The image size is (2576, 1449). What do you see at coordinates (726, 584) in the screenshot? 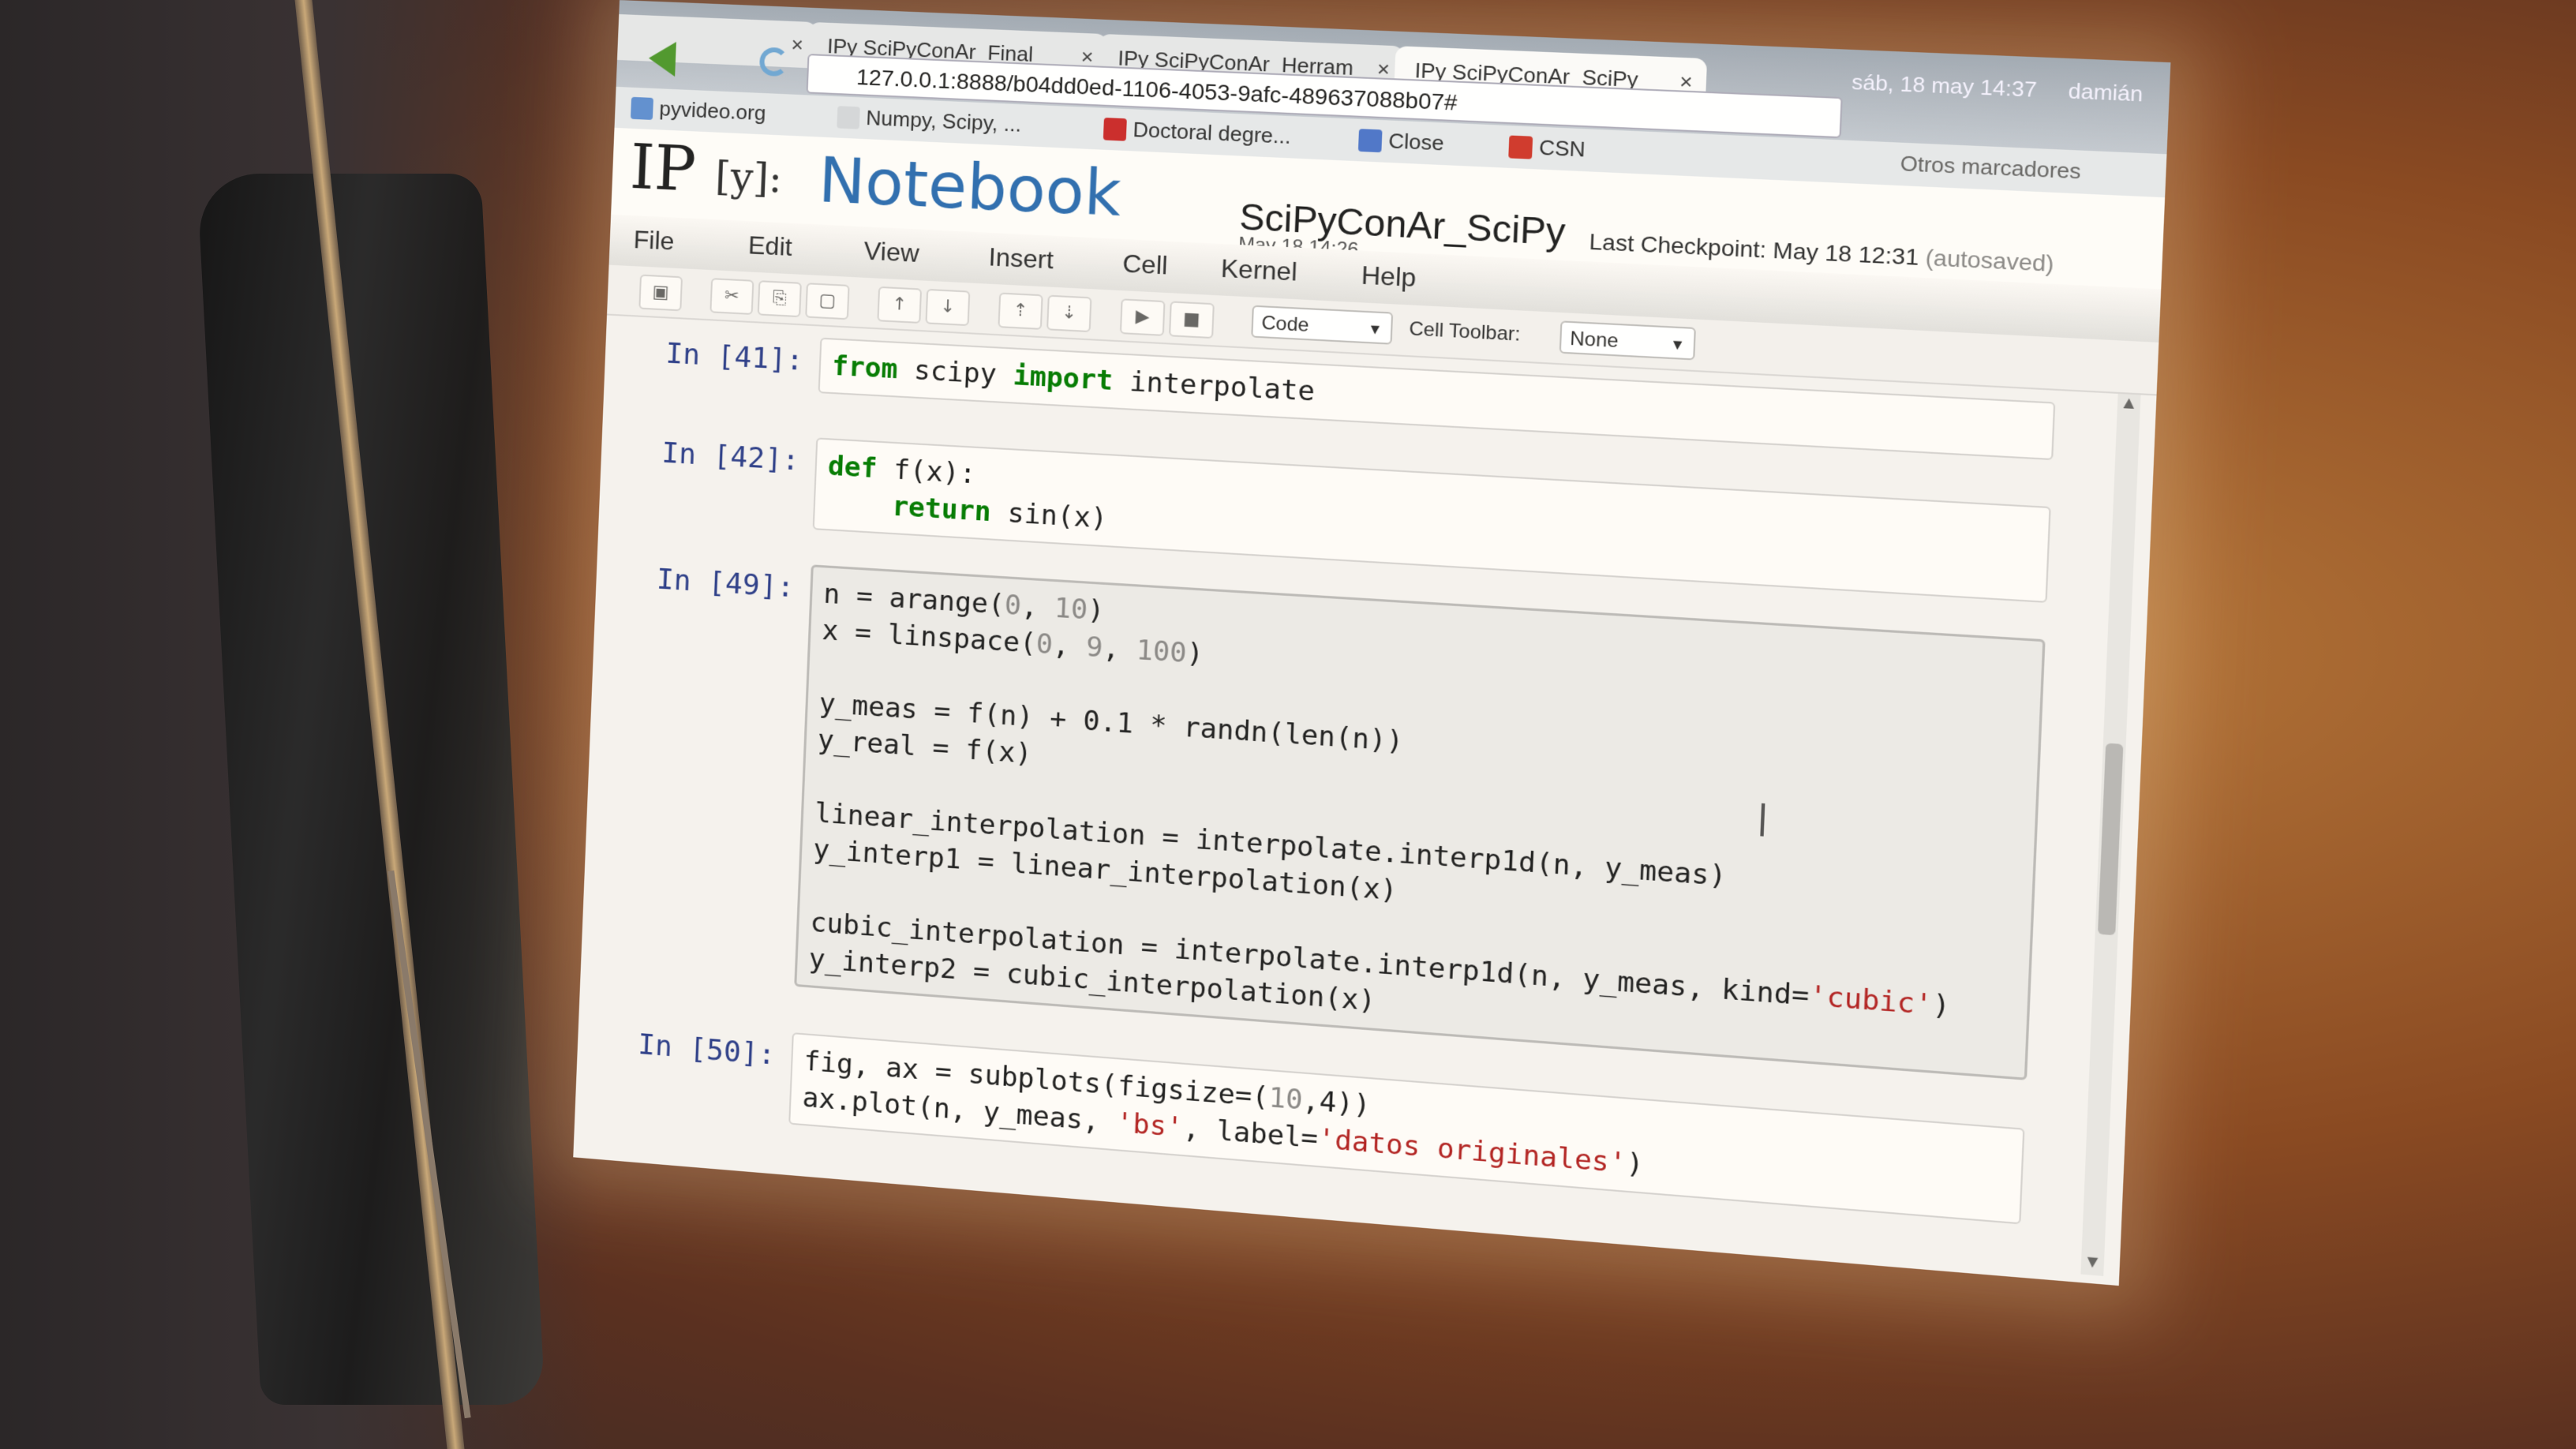
I see `cell-prompt: In [49]:` at bounding box center [726, 584].